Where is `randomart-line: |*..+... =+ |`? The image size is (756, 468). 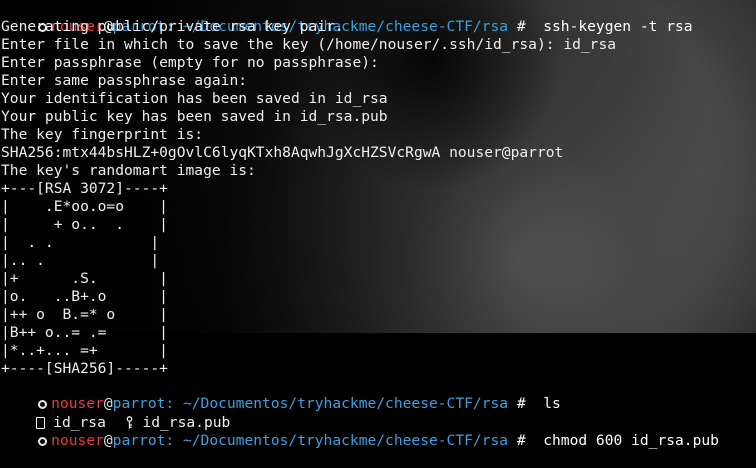
randomart-line: |*..+... =+ | is located at coordinates (84, 350).